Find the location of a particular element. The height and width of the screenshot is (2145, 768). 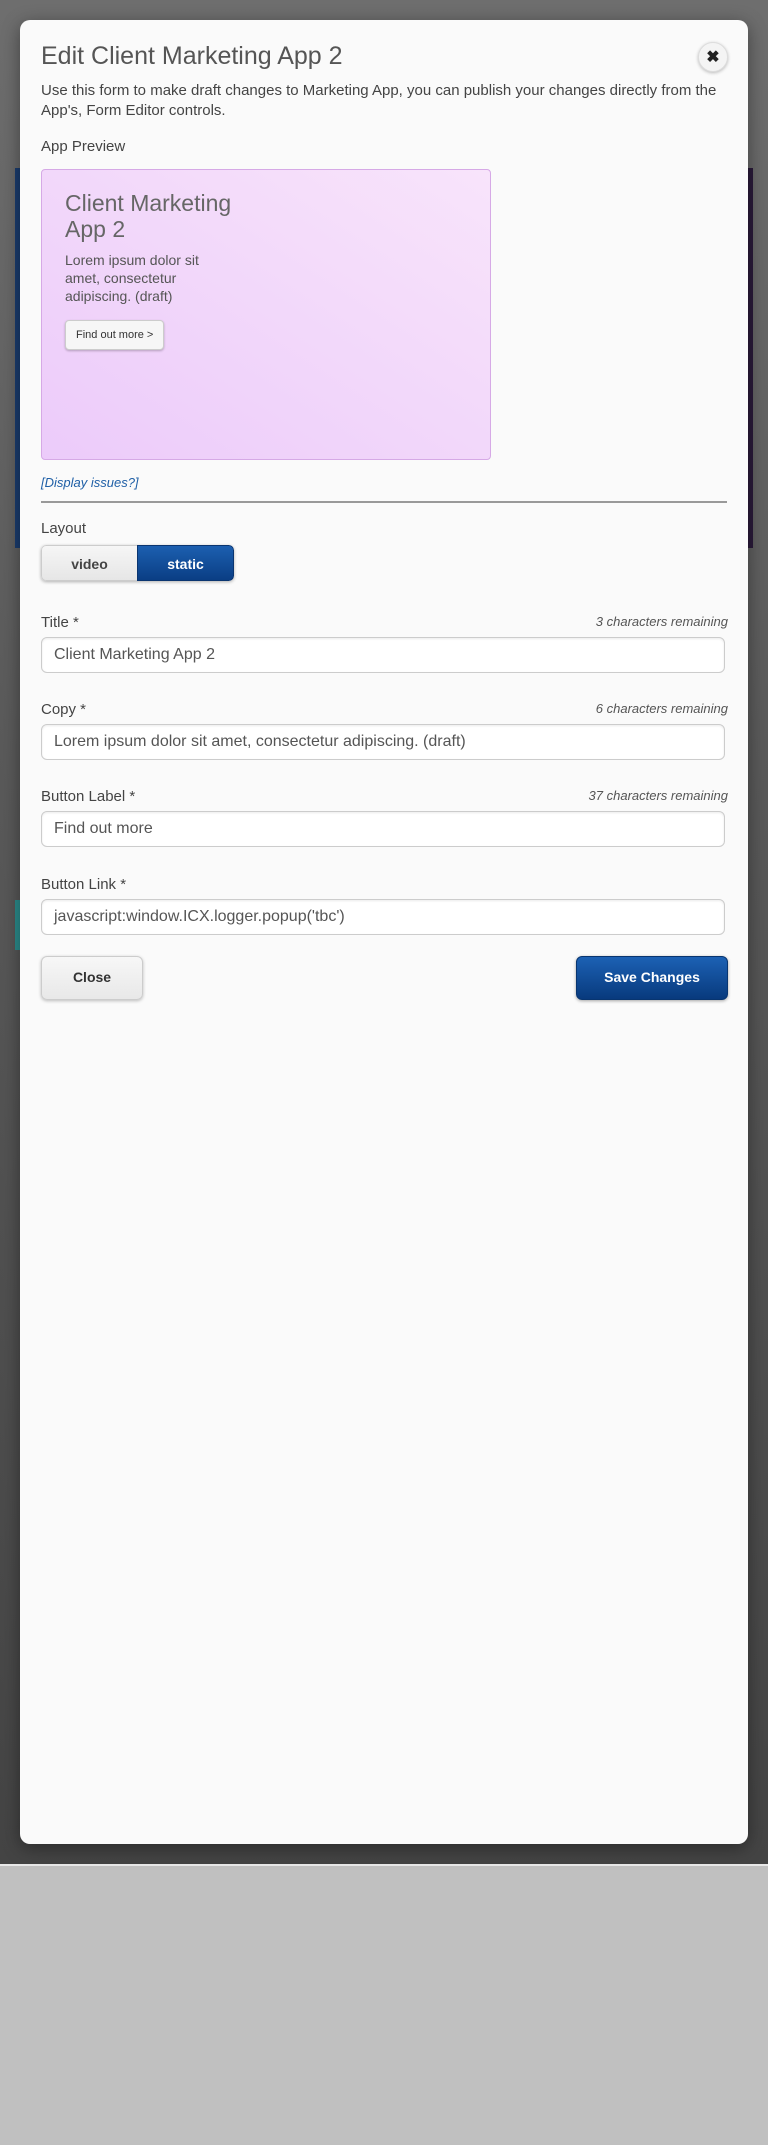

modal-title: Edit Client Marketing App 2 is located at coordinates (192, 56).